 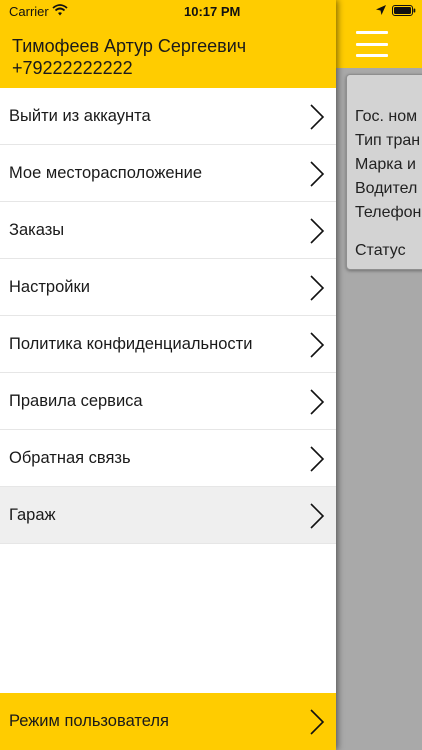 I want to click on hamburger-menu-icon, so click(x=372, y=44).